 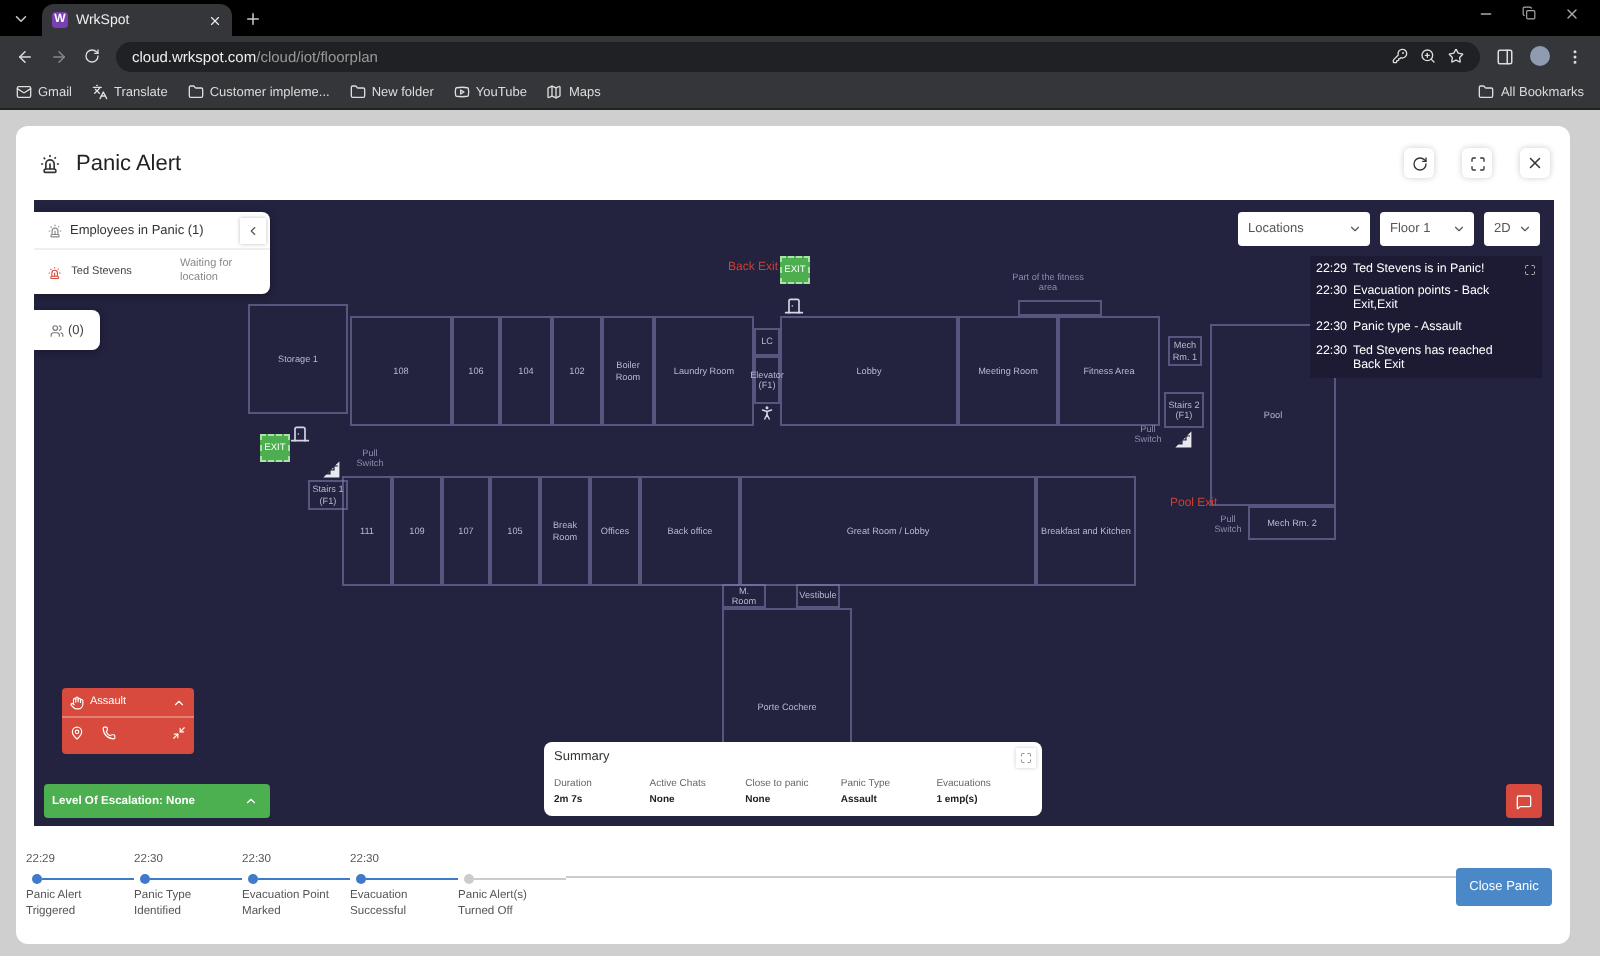 What do you see at coordinates (77, 733) in the screenshot?
I see `location-pin-icon` at bounding box center [77, 733].